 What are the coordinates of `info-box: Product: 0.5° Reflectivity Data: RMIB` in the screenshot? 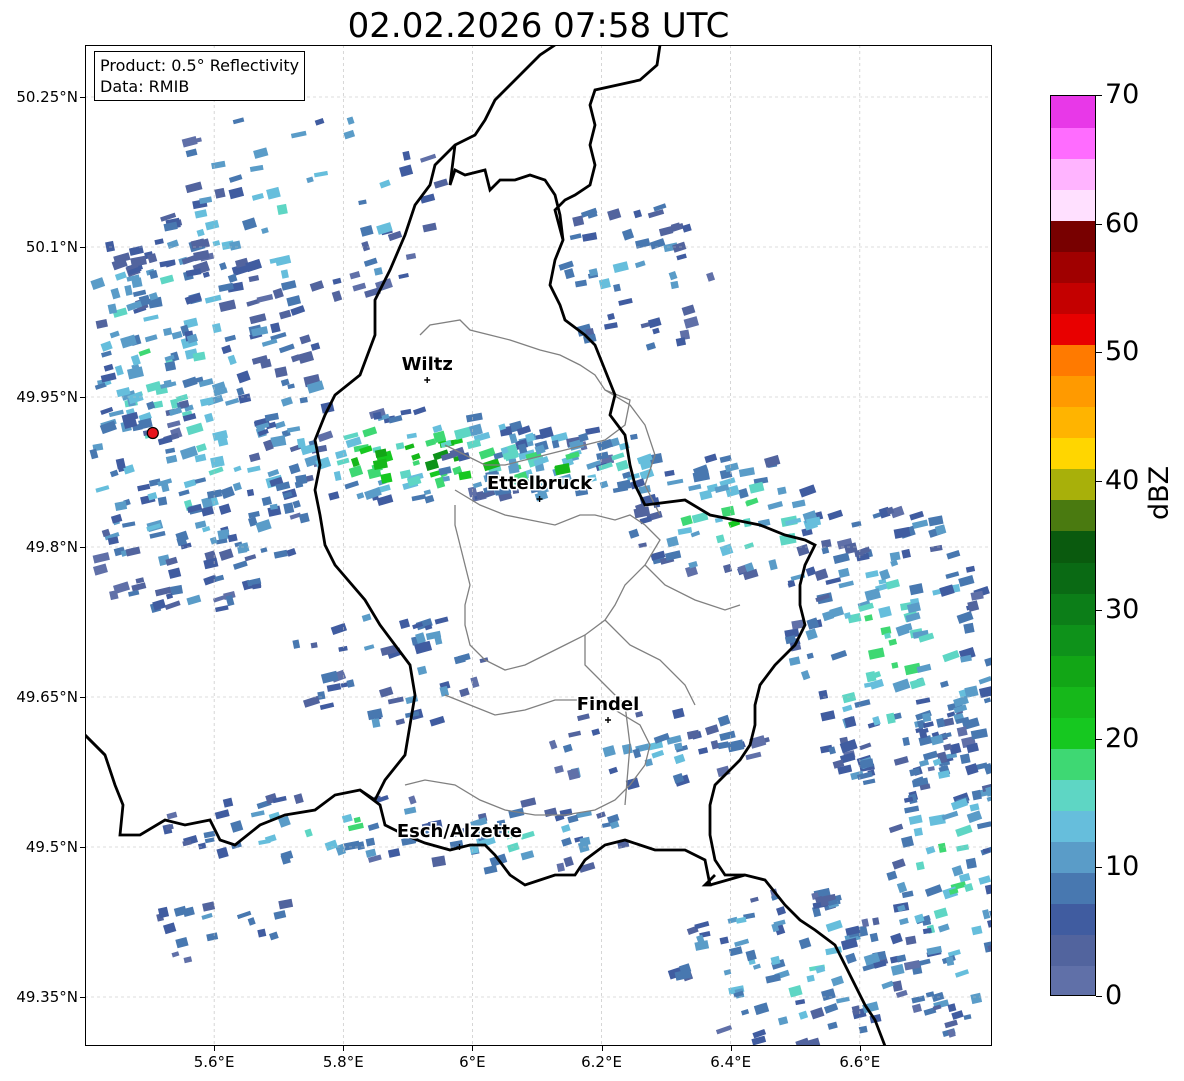 It's located at (200, 76).